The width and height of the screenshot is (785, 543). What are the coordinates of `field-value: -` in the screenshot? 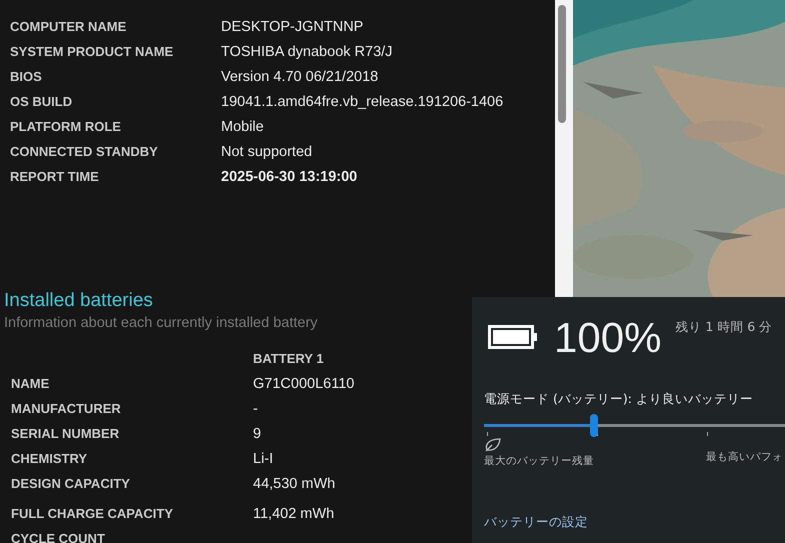 It's located at (255, 409).